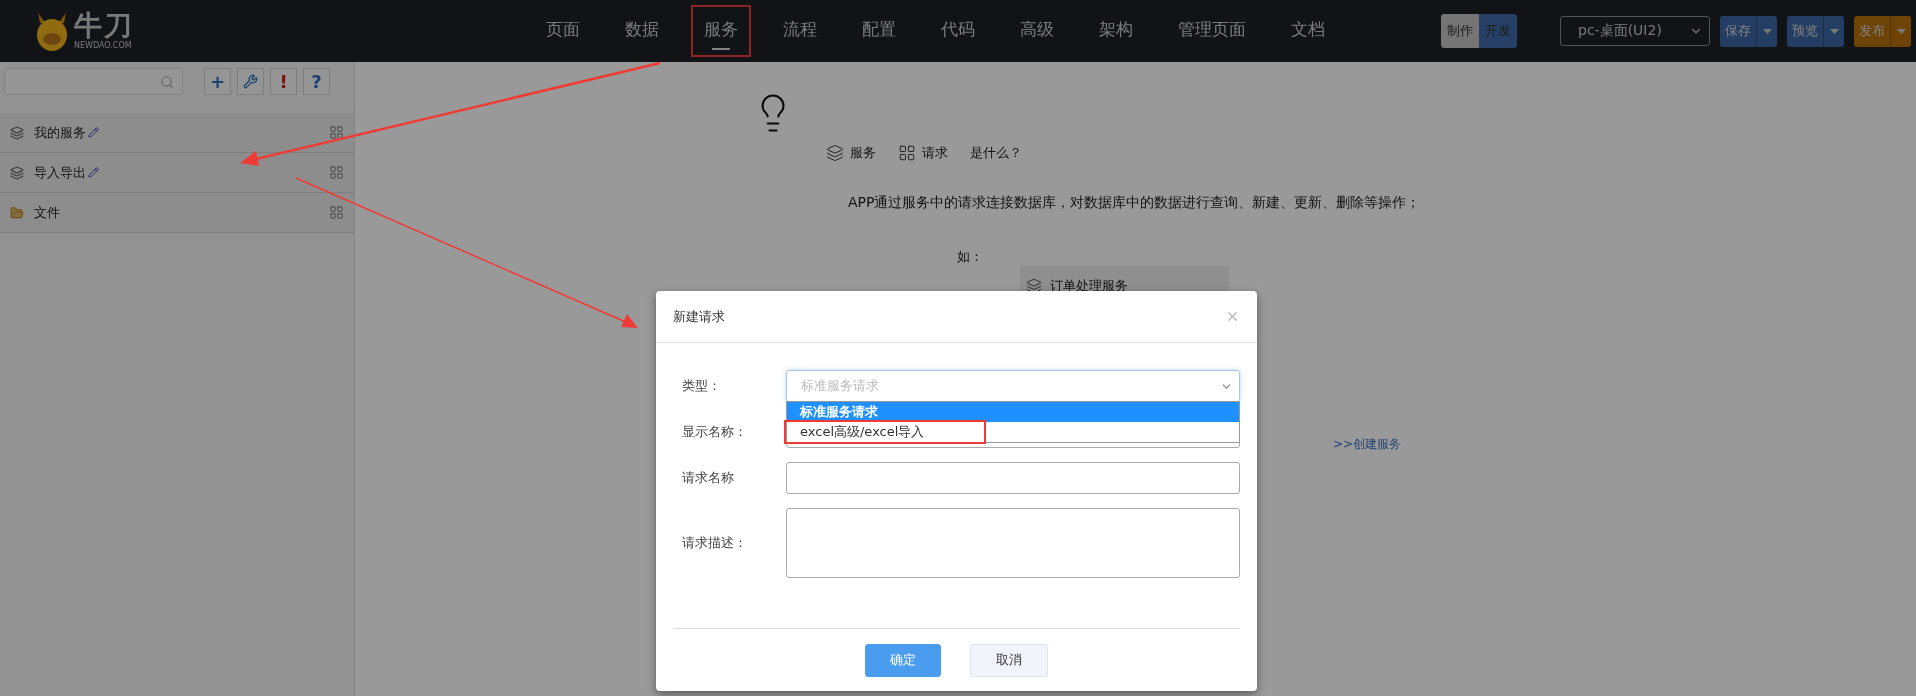 This screenshot has height=696, width=1916. What do you see at coordinates (935, 153) in the screenshot?
I see `term-label: 请求` at bounding box center [935, 153].